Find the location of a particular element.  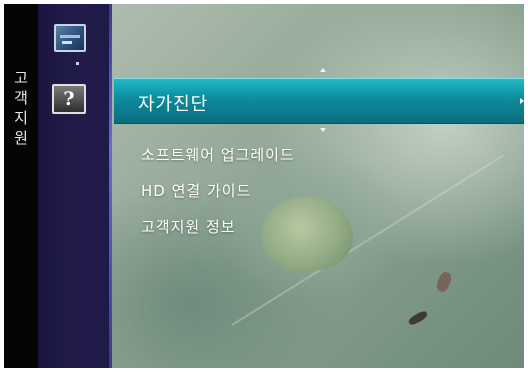

menu-item-hd-connection-guide: HD 연결 가이드 is located at coordinates (196, 190).